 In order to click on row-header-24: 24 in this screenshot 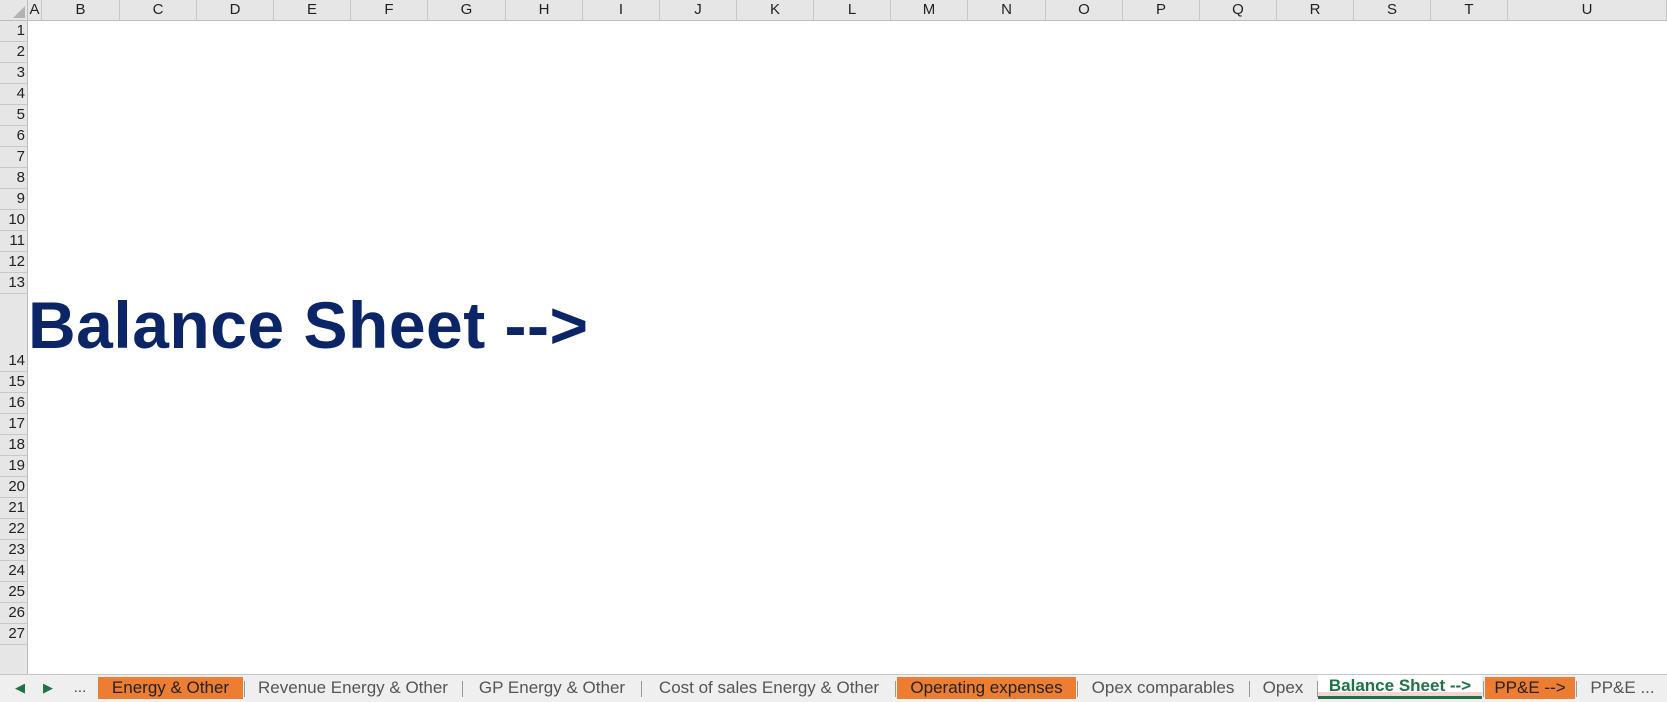, I will do `click(13, 571)`.